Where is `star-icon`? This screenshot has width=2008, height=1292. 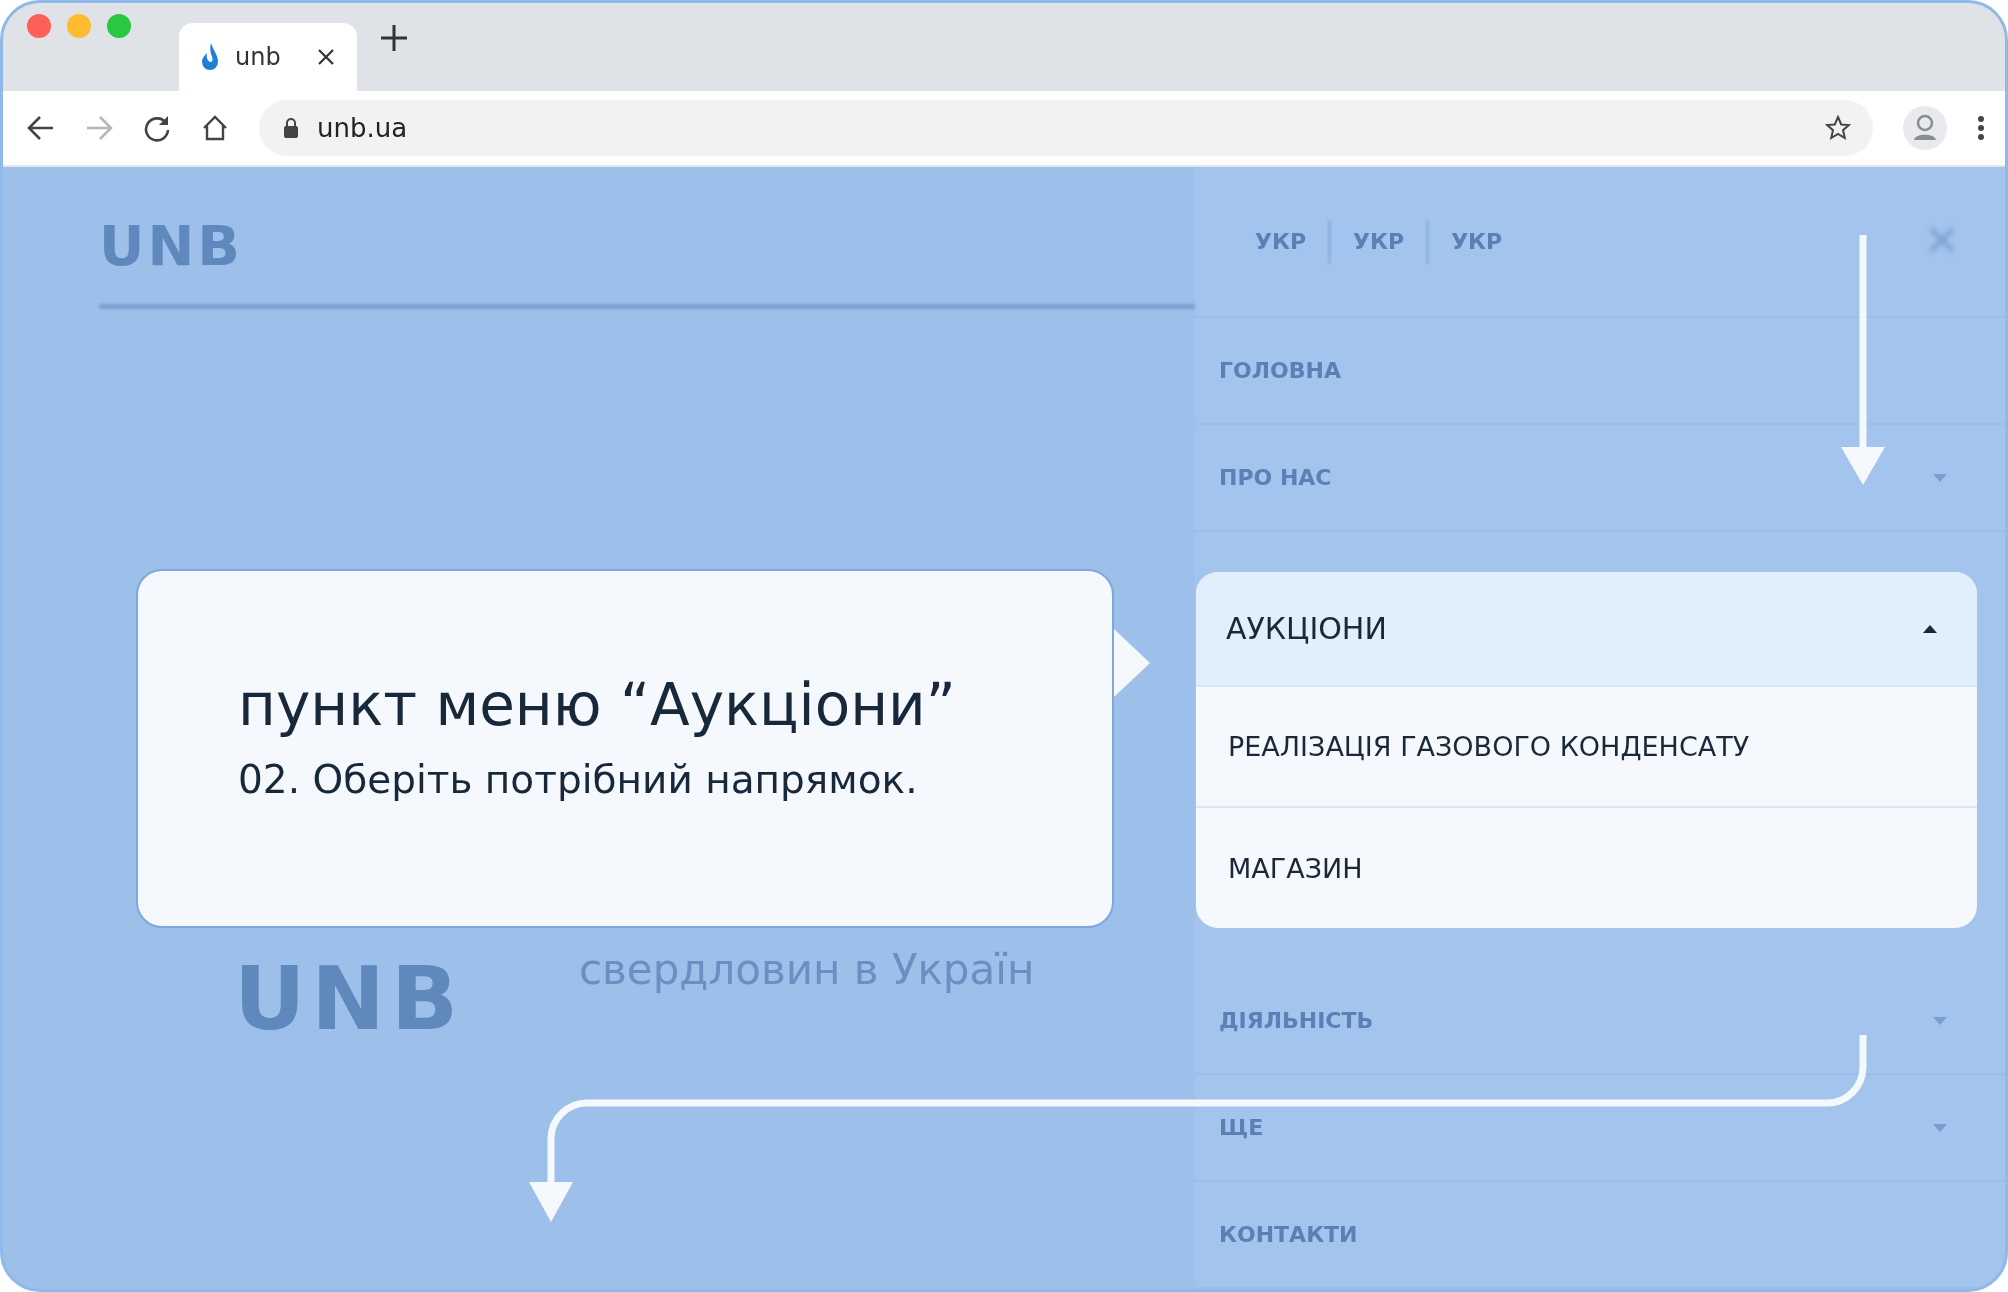 star-icon is located at coordinates (1838, 128).